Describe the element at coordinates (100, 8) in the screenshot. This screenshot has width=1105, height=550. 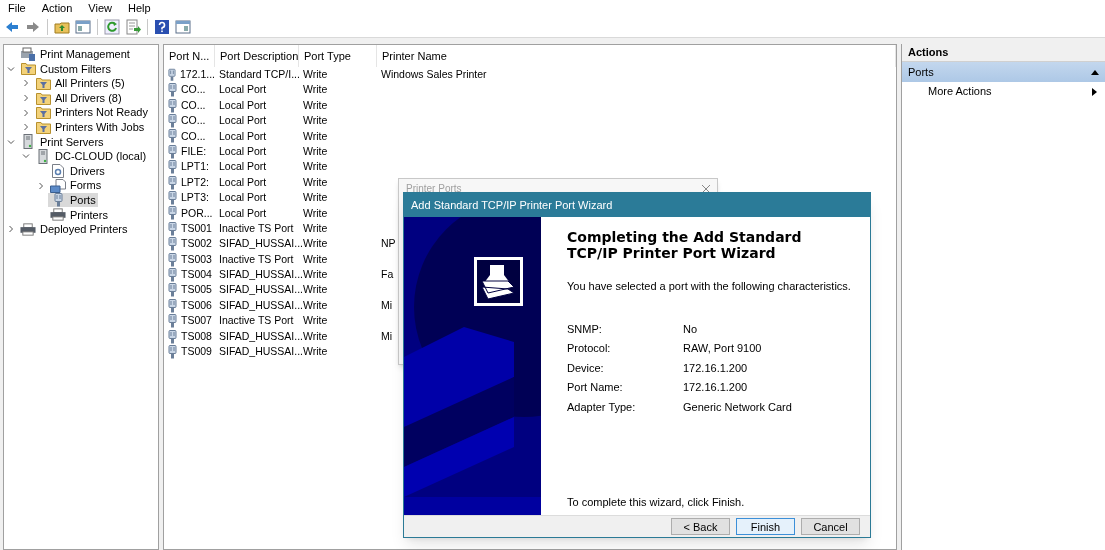
I see `menu-item: View` at that location.